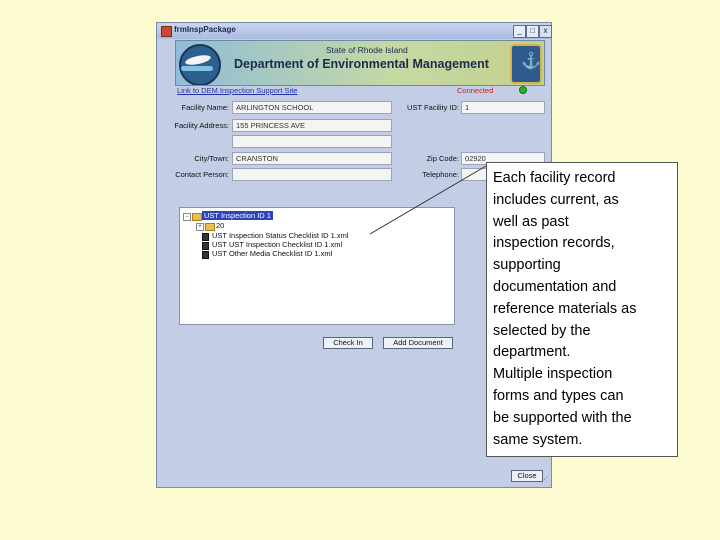 This screenshot has height=540, width=720. What do you see at coordinates (532, 352) in the screenshot?
I see `callout-line: department.` at bounding box center [532, 352].